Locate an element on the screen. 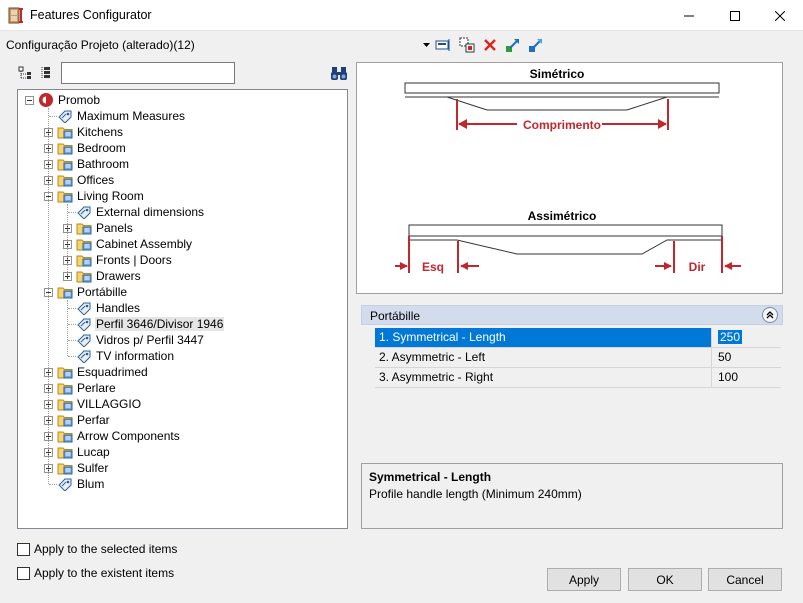 Image resolution: width=803 pixels, height=603 pixels. tree-item-child: TV information is located at coordinates (119, 356).